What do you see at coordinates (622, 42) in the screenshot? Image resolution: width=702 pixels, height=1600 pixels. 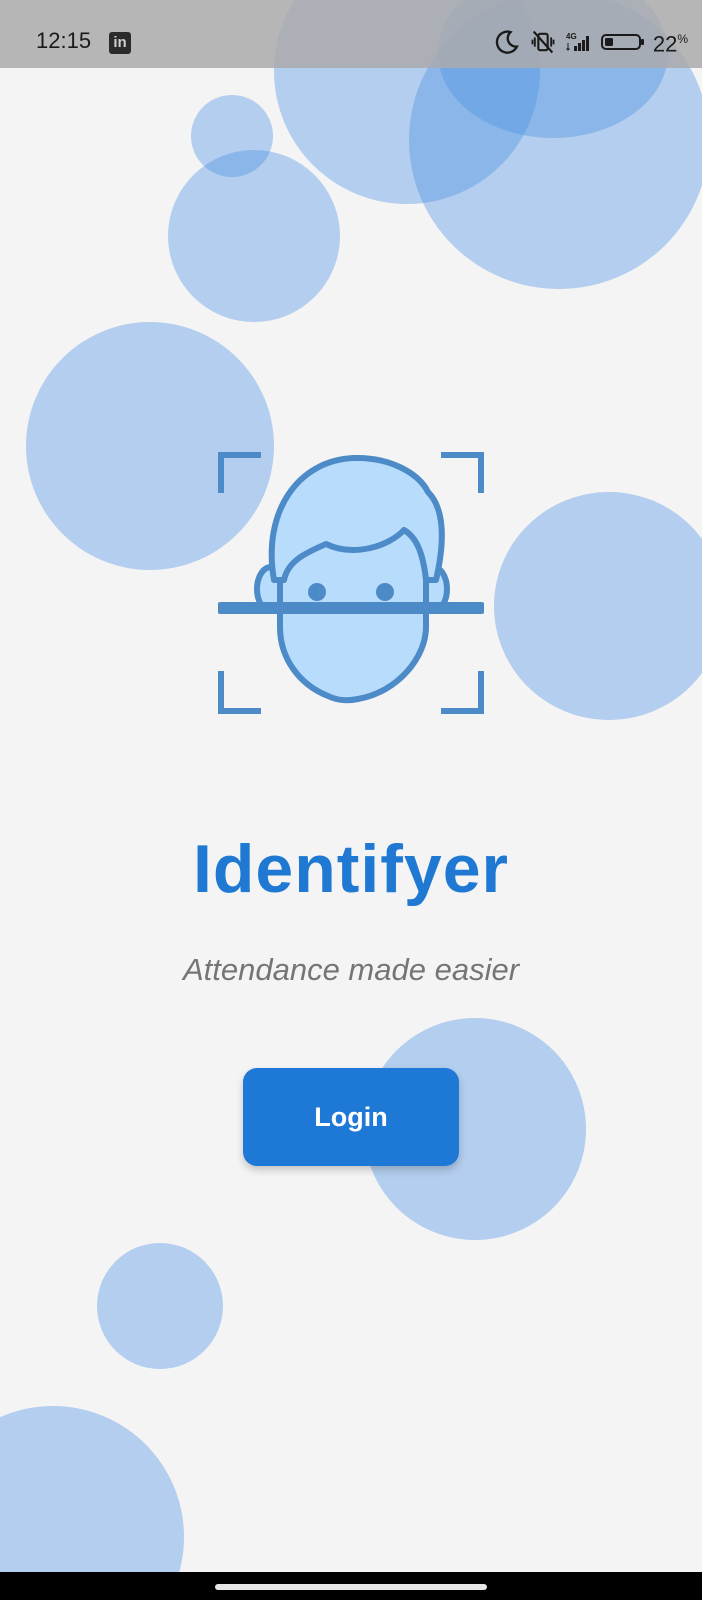 I see `battery-icon` at bounding box center [622, 42].